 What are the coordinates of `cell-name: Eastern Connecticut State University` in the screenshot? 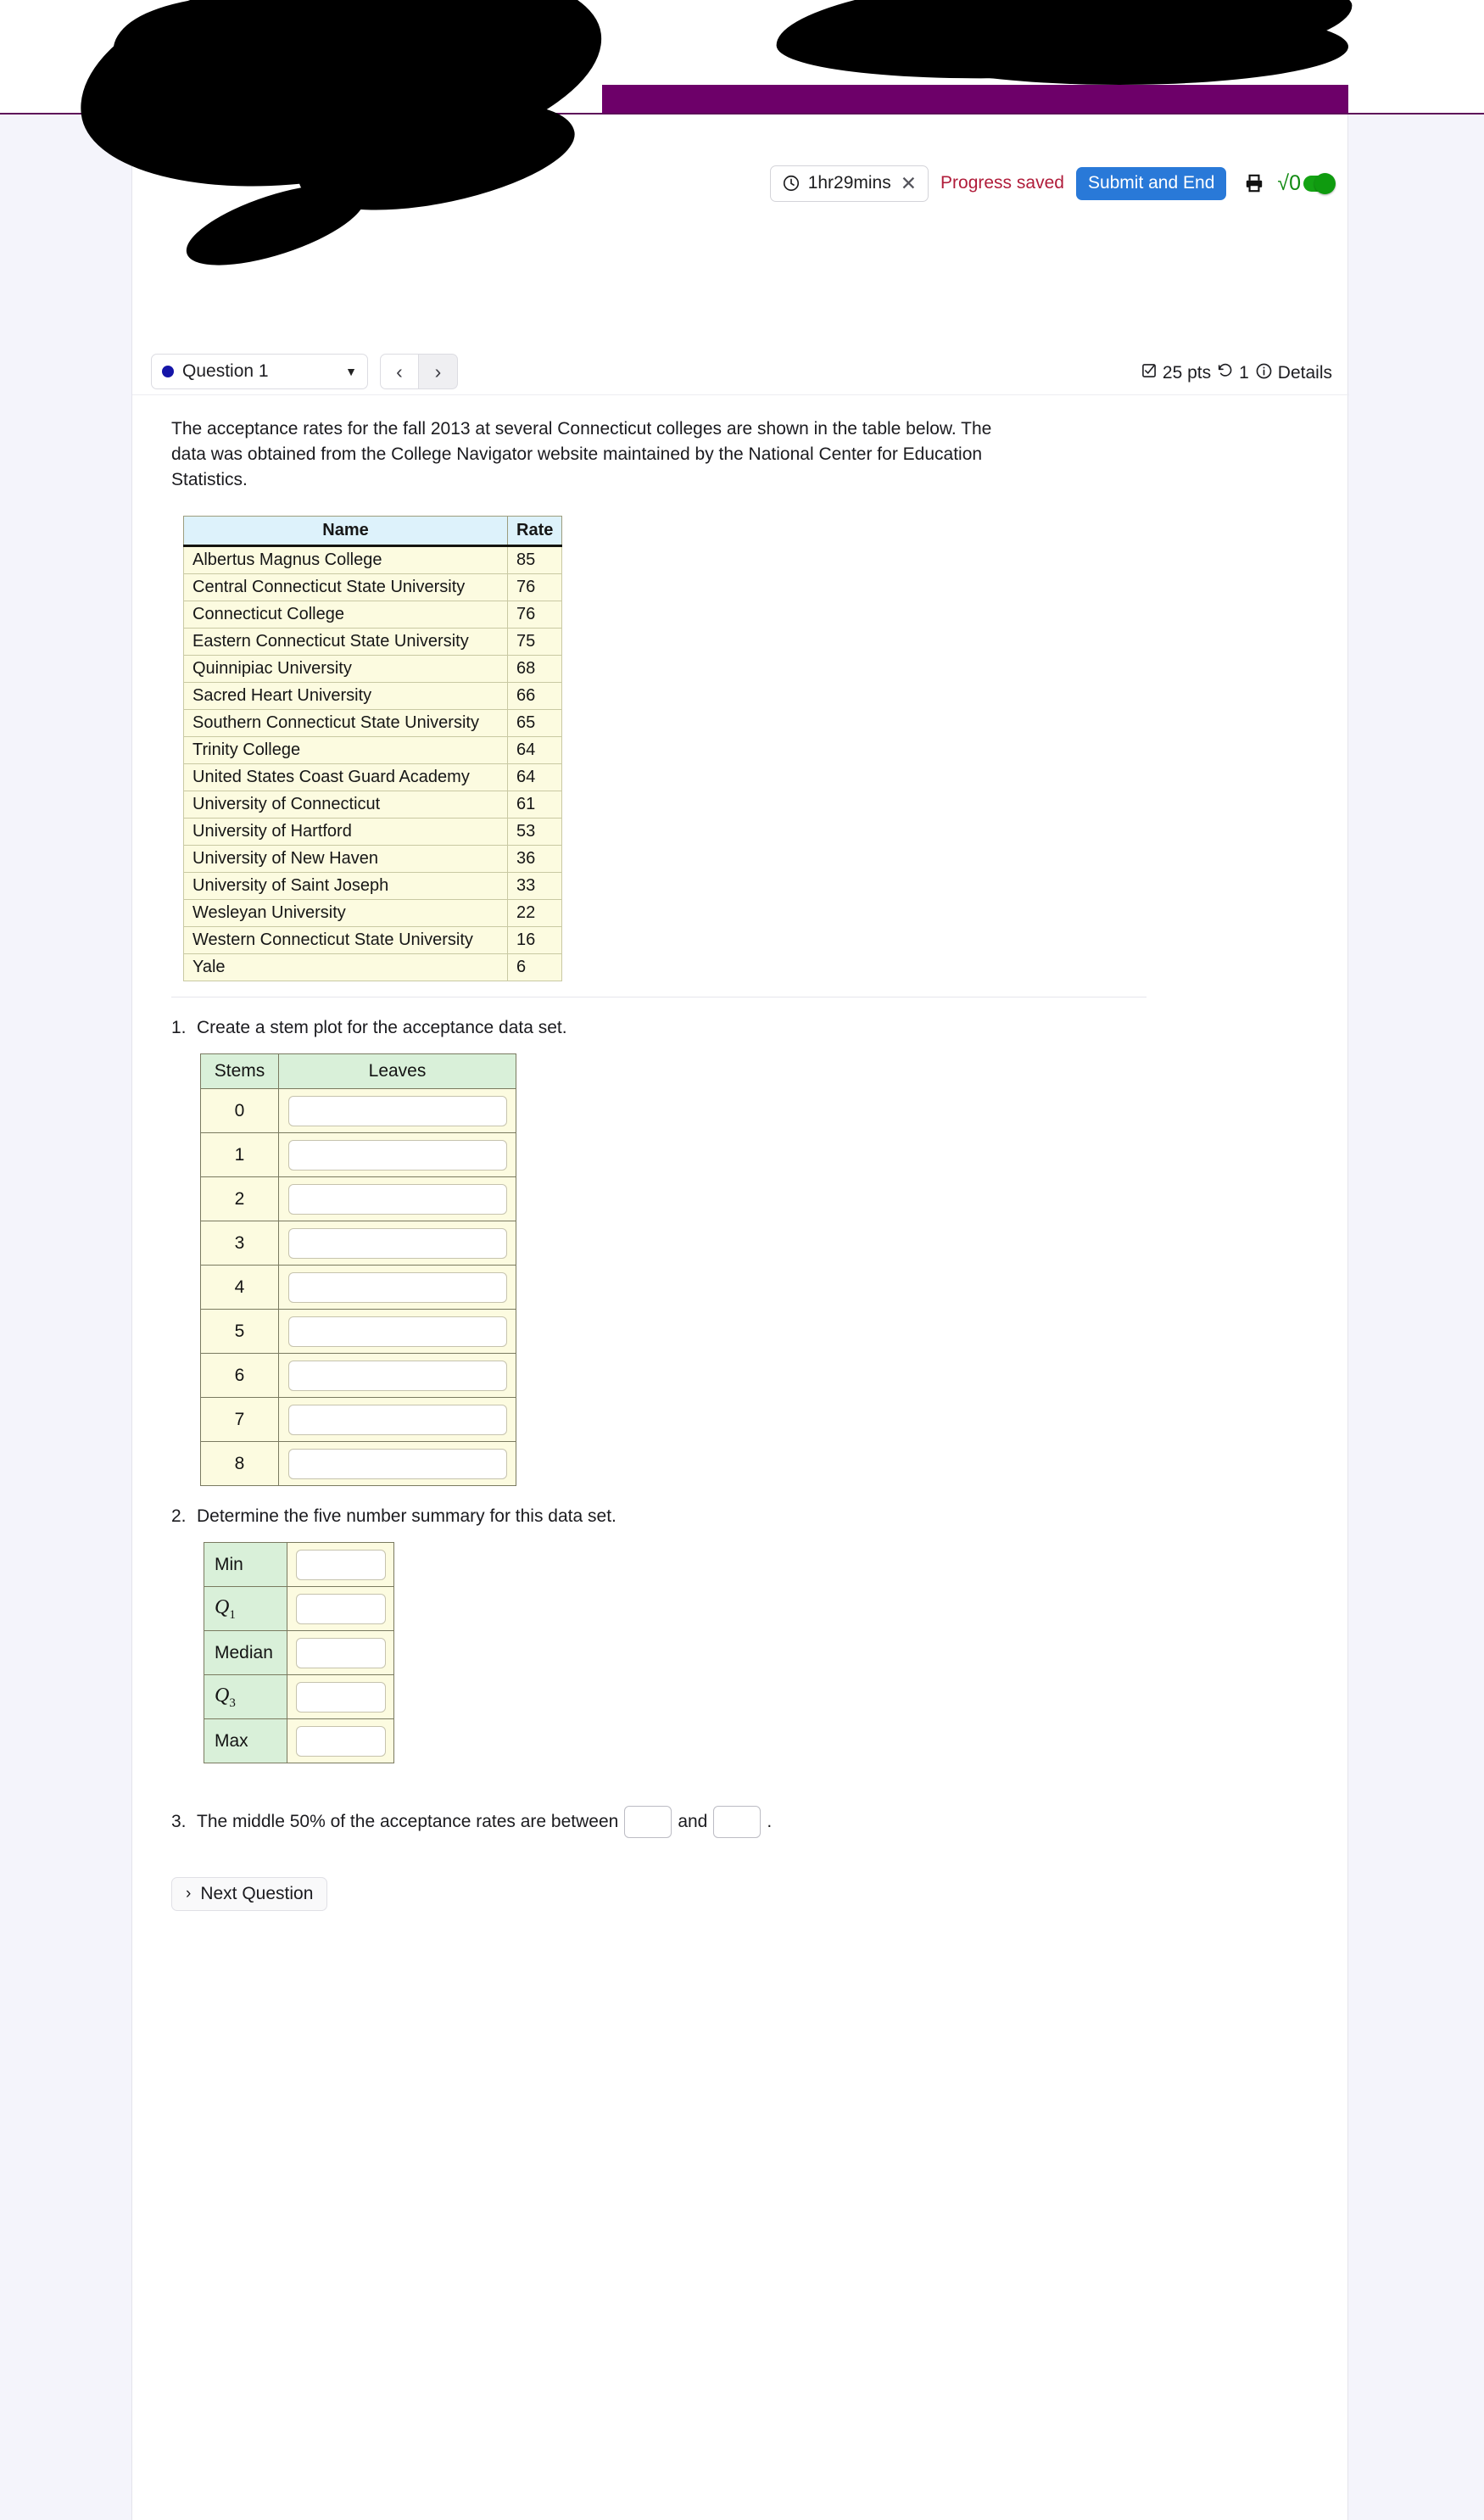 It's located at (345, 643).